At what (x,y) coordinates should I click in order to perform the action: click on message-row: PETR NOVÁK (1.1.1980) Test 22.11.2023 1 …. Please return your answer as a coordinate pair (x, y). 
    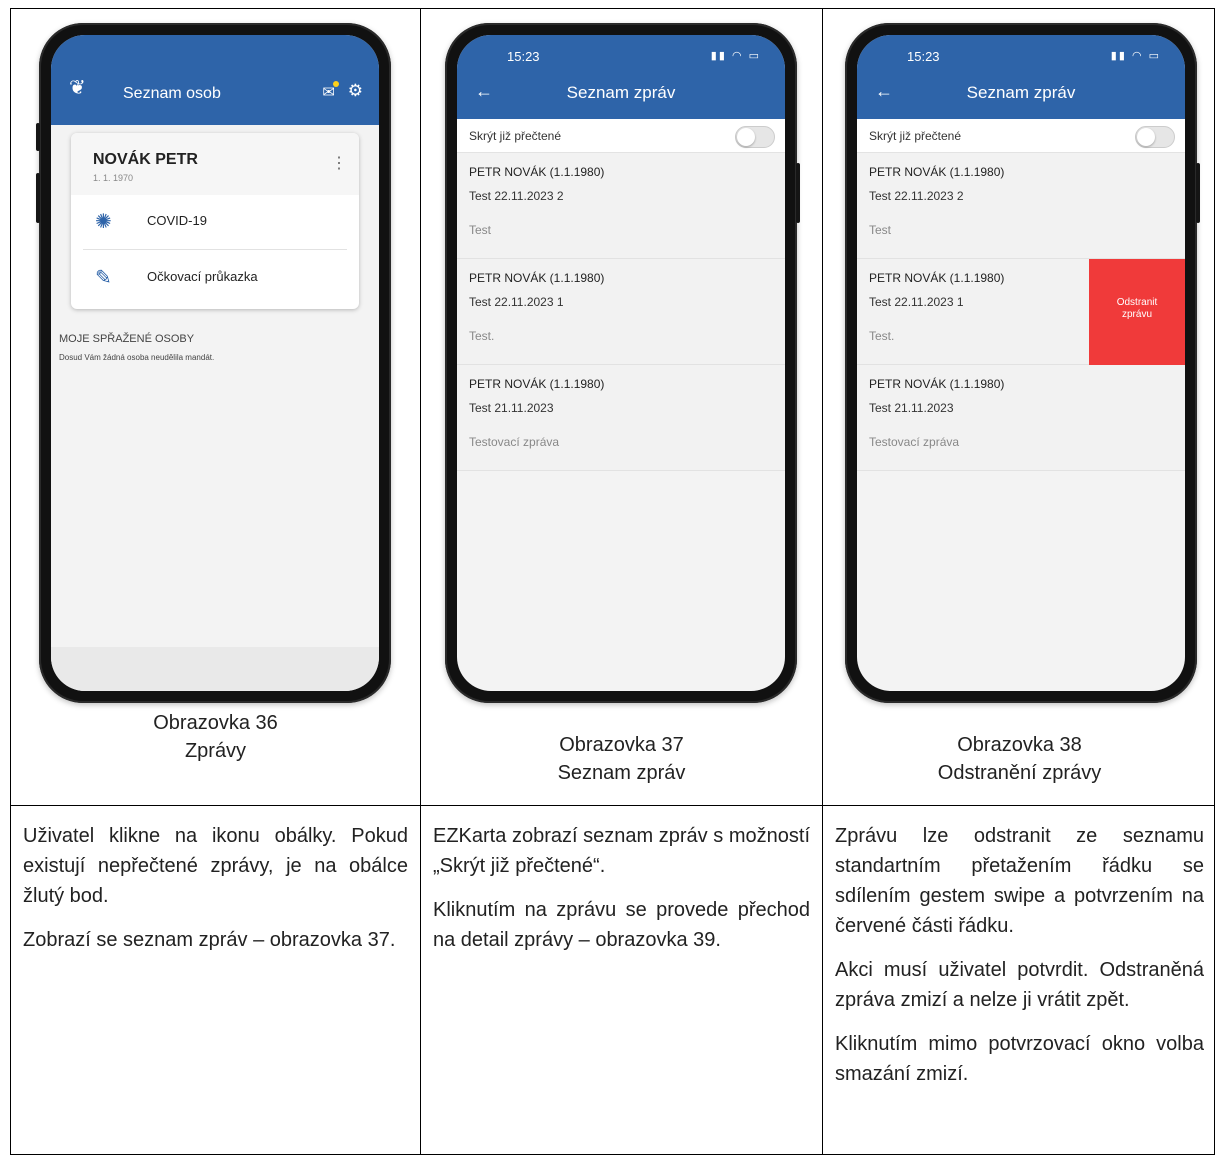
    Looking at the image, I should click on (621, 312).